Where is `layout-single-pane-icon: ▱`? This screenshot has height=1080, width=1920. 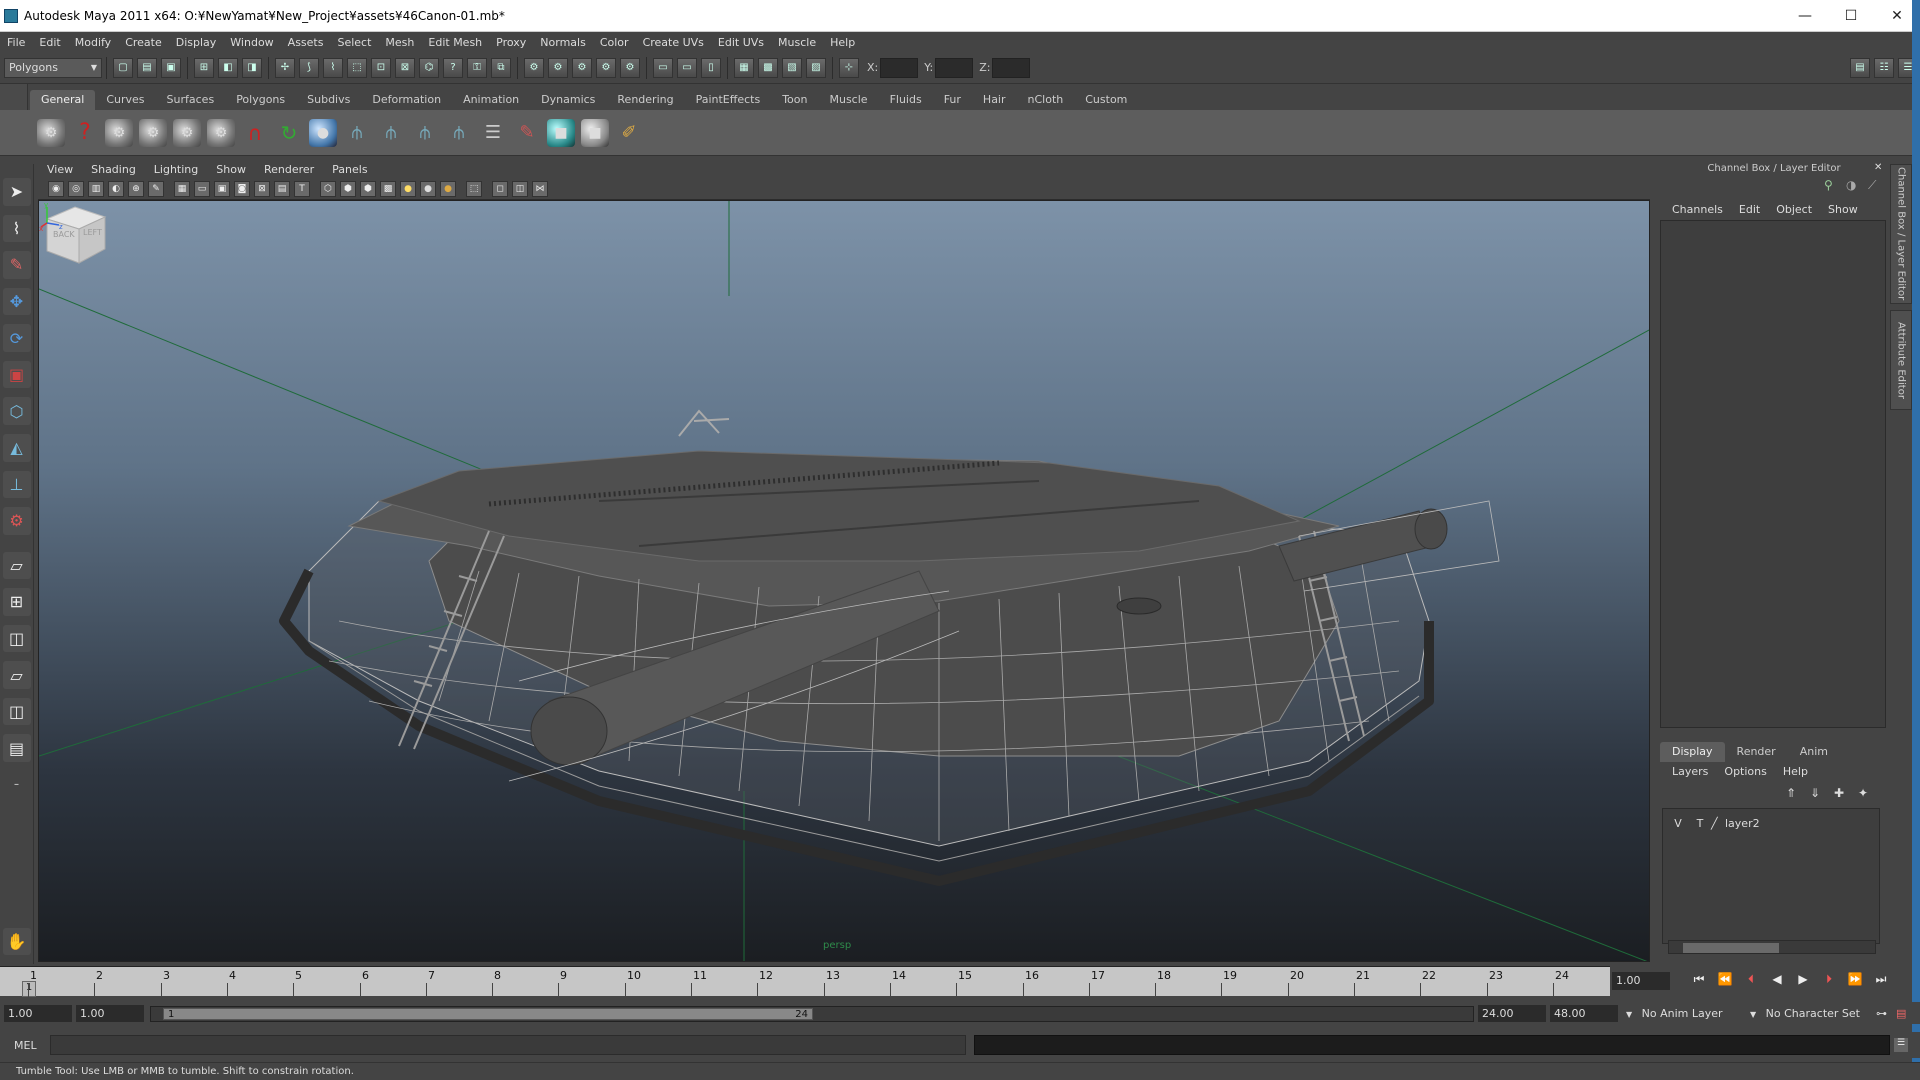 layout-single-pane-icon: ▱ is located at coordinates (16, 565).